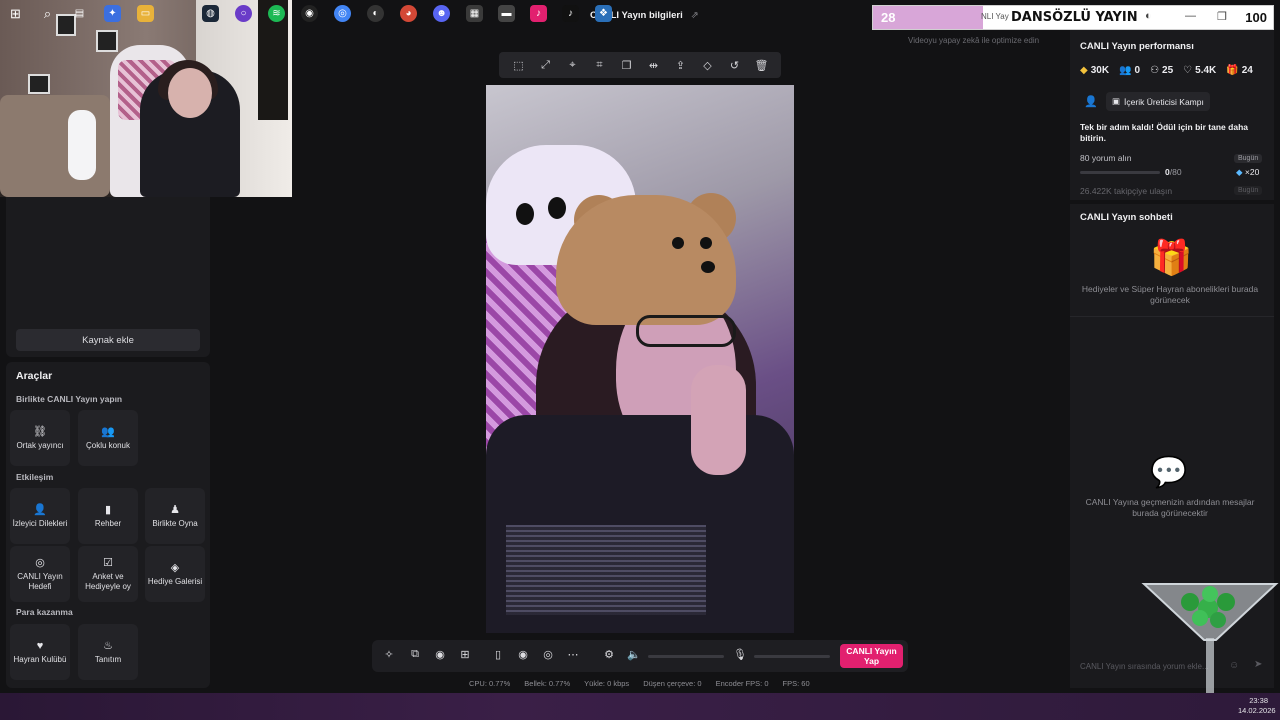  I want to click on tool-fan-club: ♥ Hayran Kulübü, so click(40, 652).